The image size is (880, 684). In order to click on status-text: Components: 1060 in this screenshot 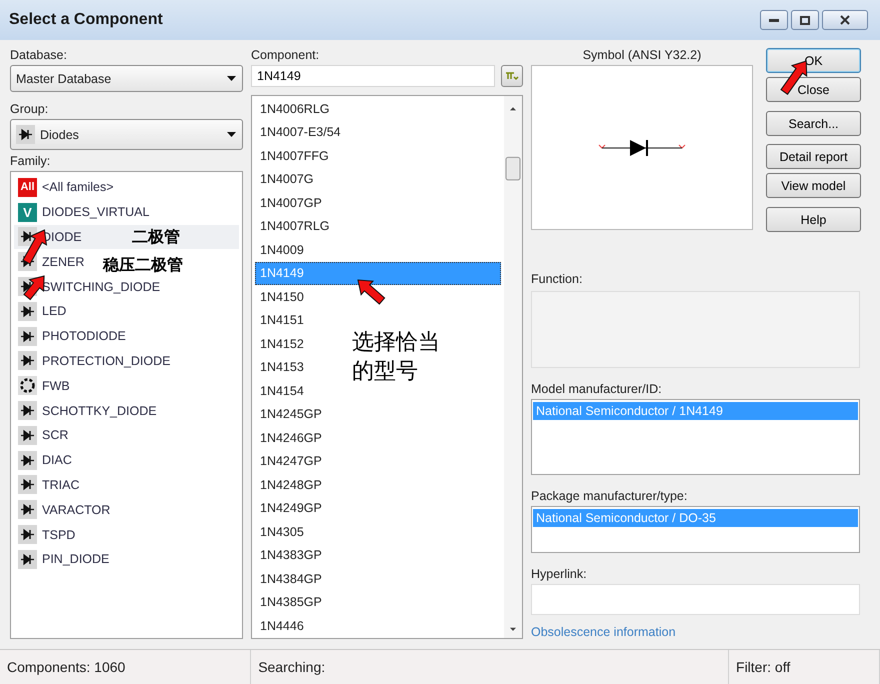, I will do `click(126, 667)`.